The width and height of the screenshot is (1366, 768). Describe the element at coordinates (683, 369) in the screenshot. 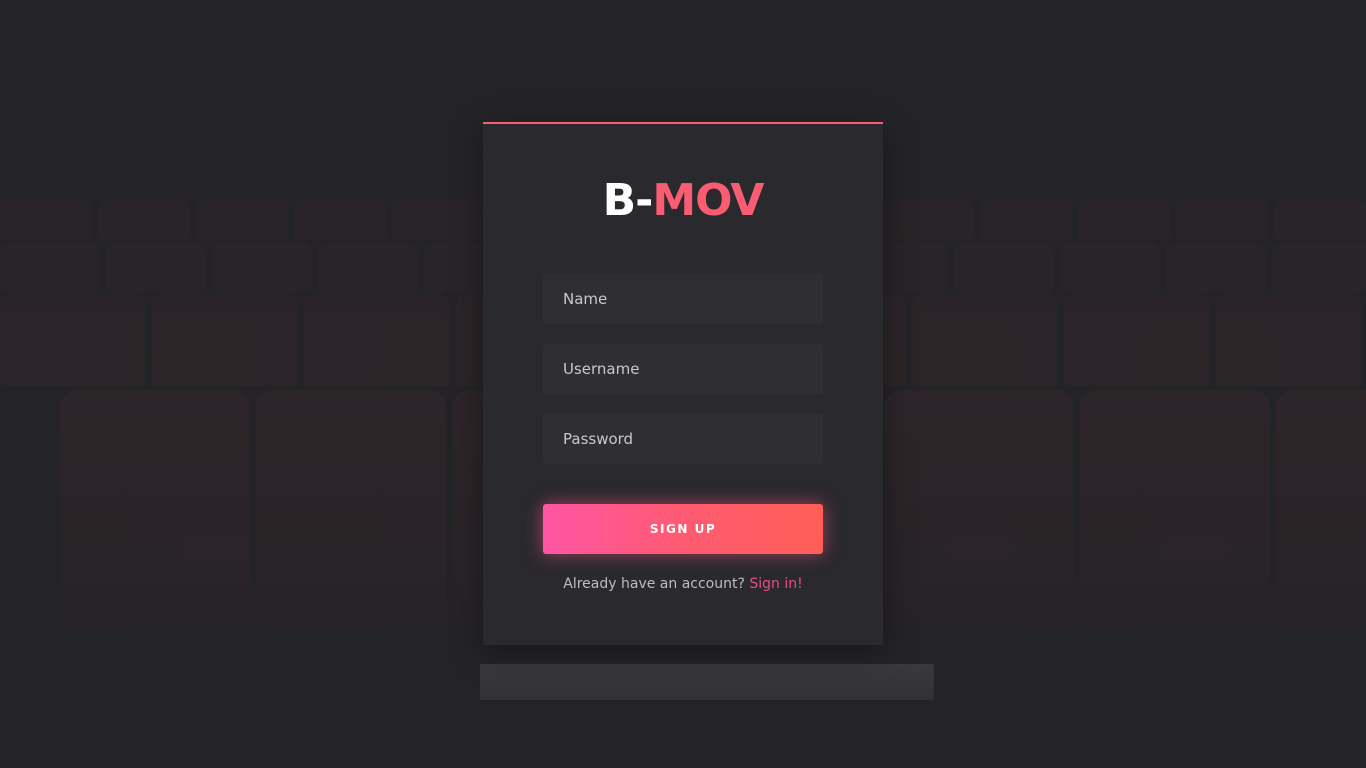

I see `username-input` at that location.